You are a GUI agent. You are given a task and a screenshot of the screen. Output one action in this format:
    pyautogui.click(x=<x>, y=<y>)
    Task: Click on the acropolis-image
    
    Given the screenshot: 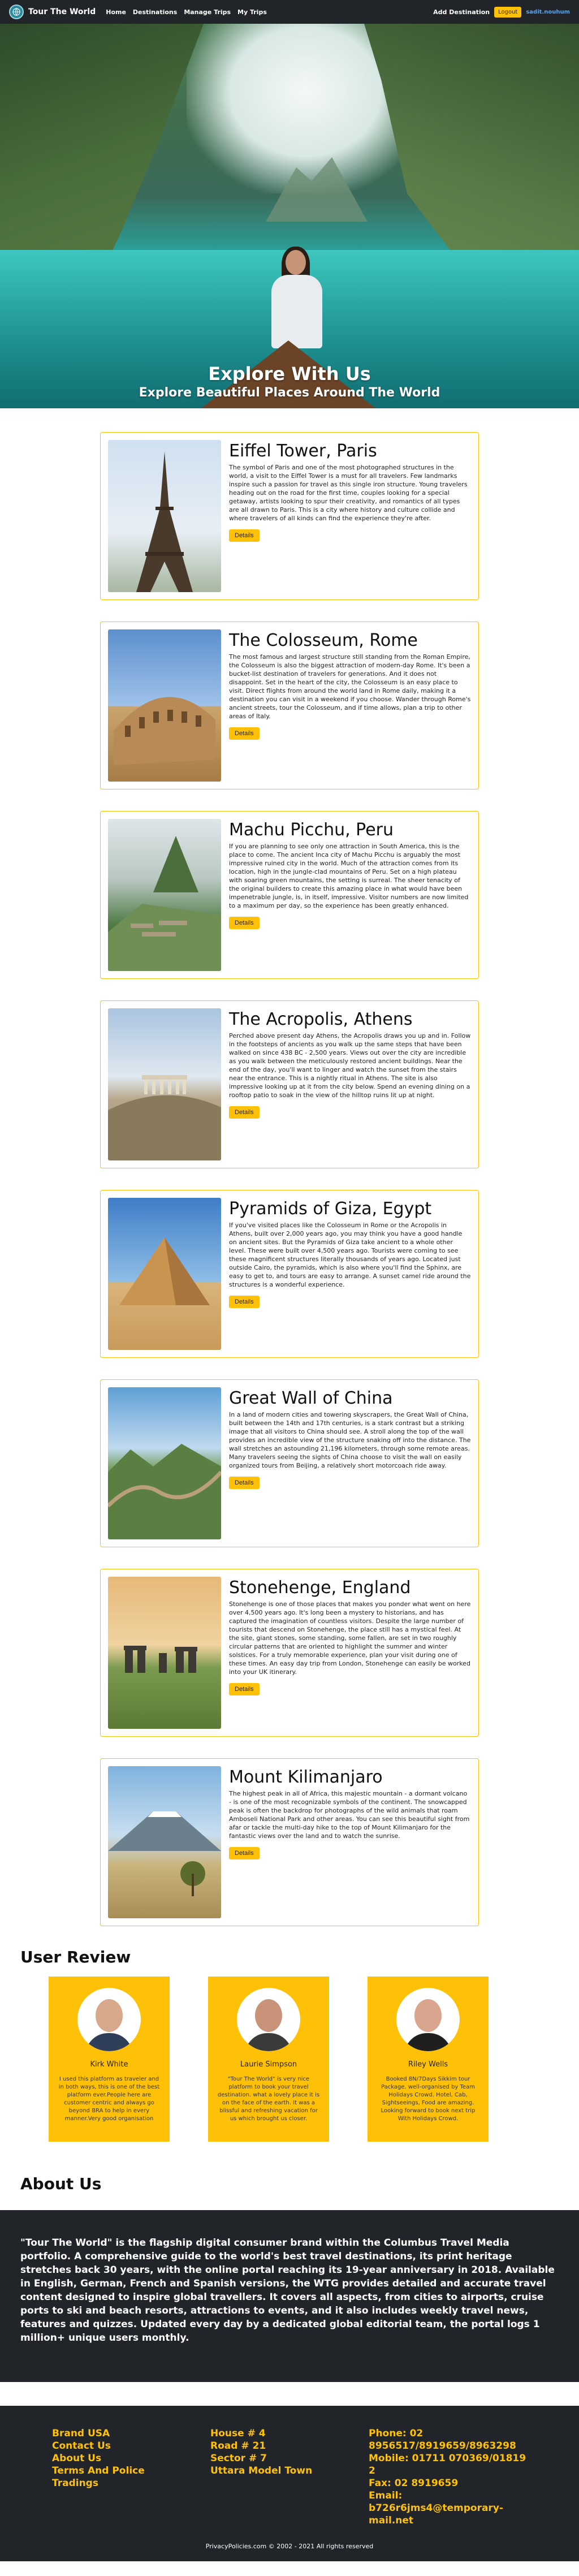 What is the action you would take?
    pyautogui.click(x=164, y=1084)
    